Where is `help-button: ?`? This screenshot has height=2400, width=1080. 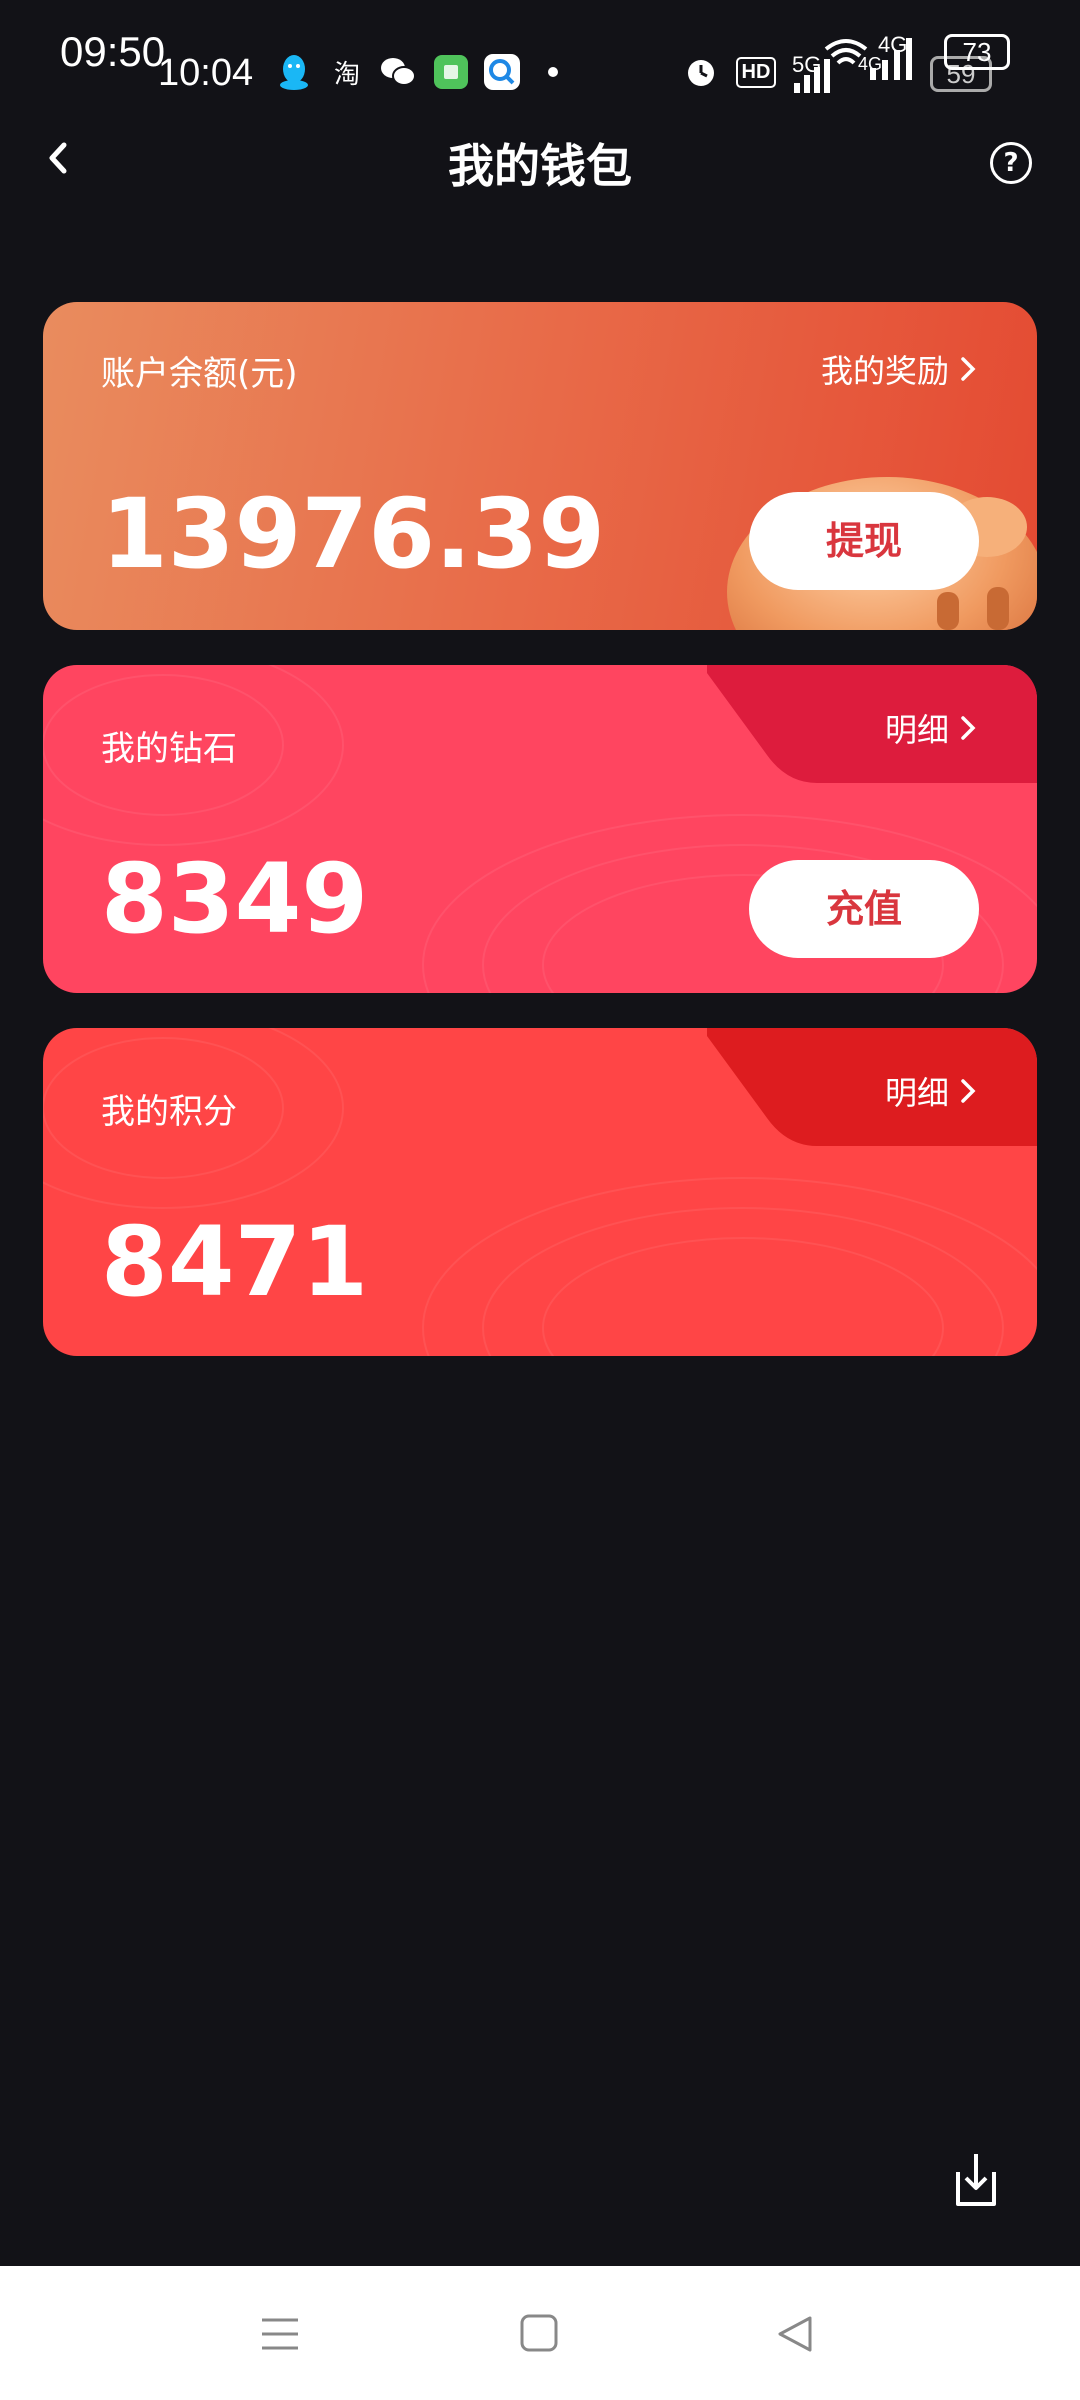
help-button: ? is located at coordinates (1011, 163).